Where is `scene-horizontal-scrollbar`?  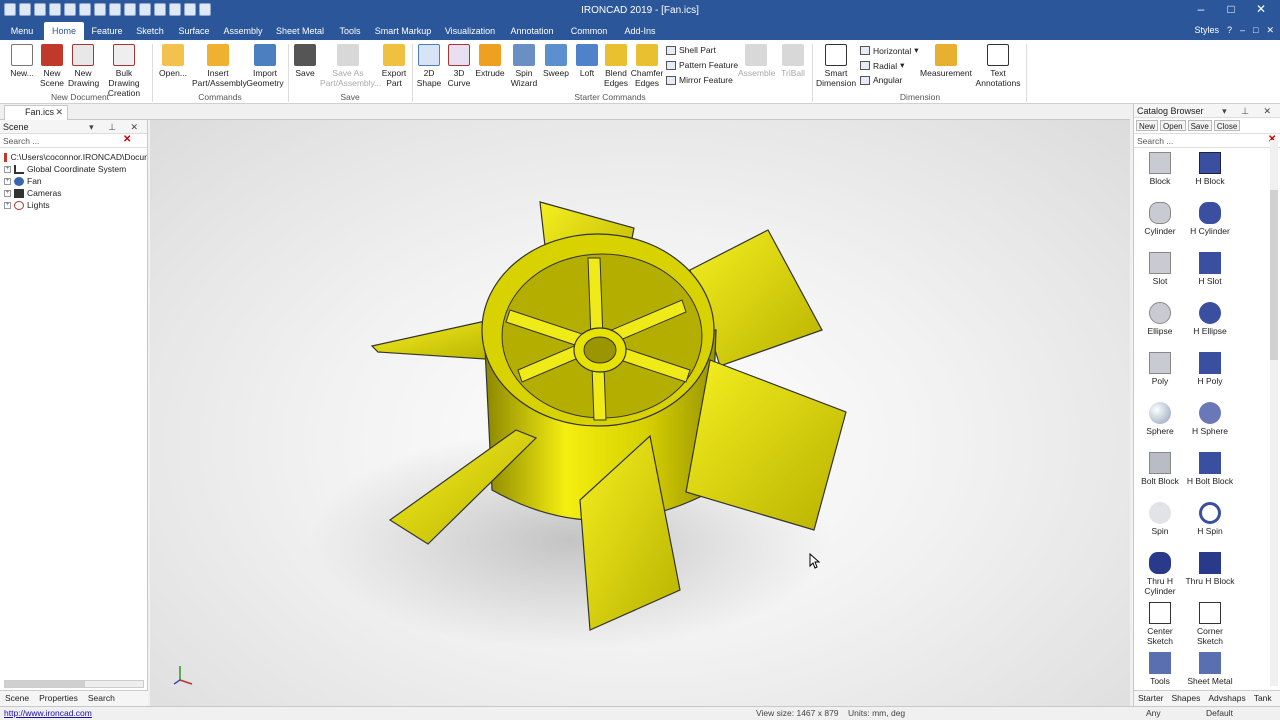 scene-horizontal-scrollbar is located at coordinates (74, 684).